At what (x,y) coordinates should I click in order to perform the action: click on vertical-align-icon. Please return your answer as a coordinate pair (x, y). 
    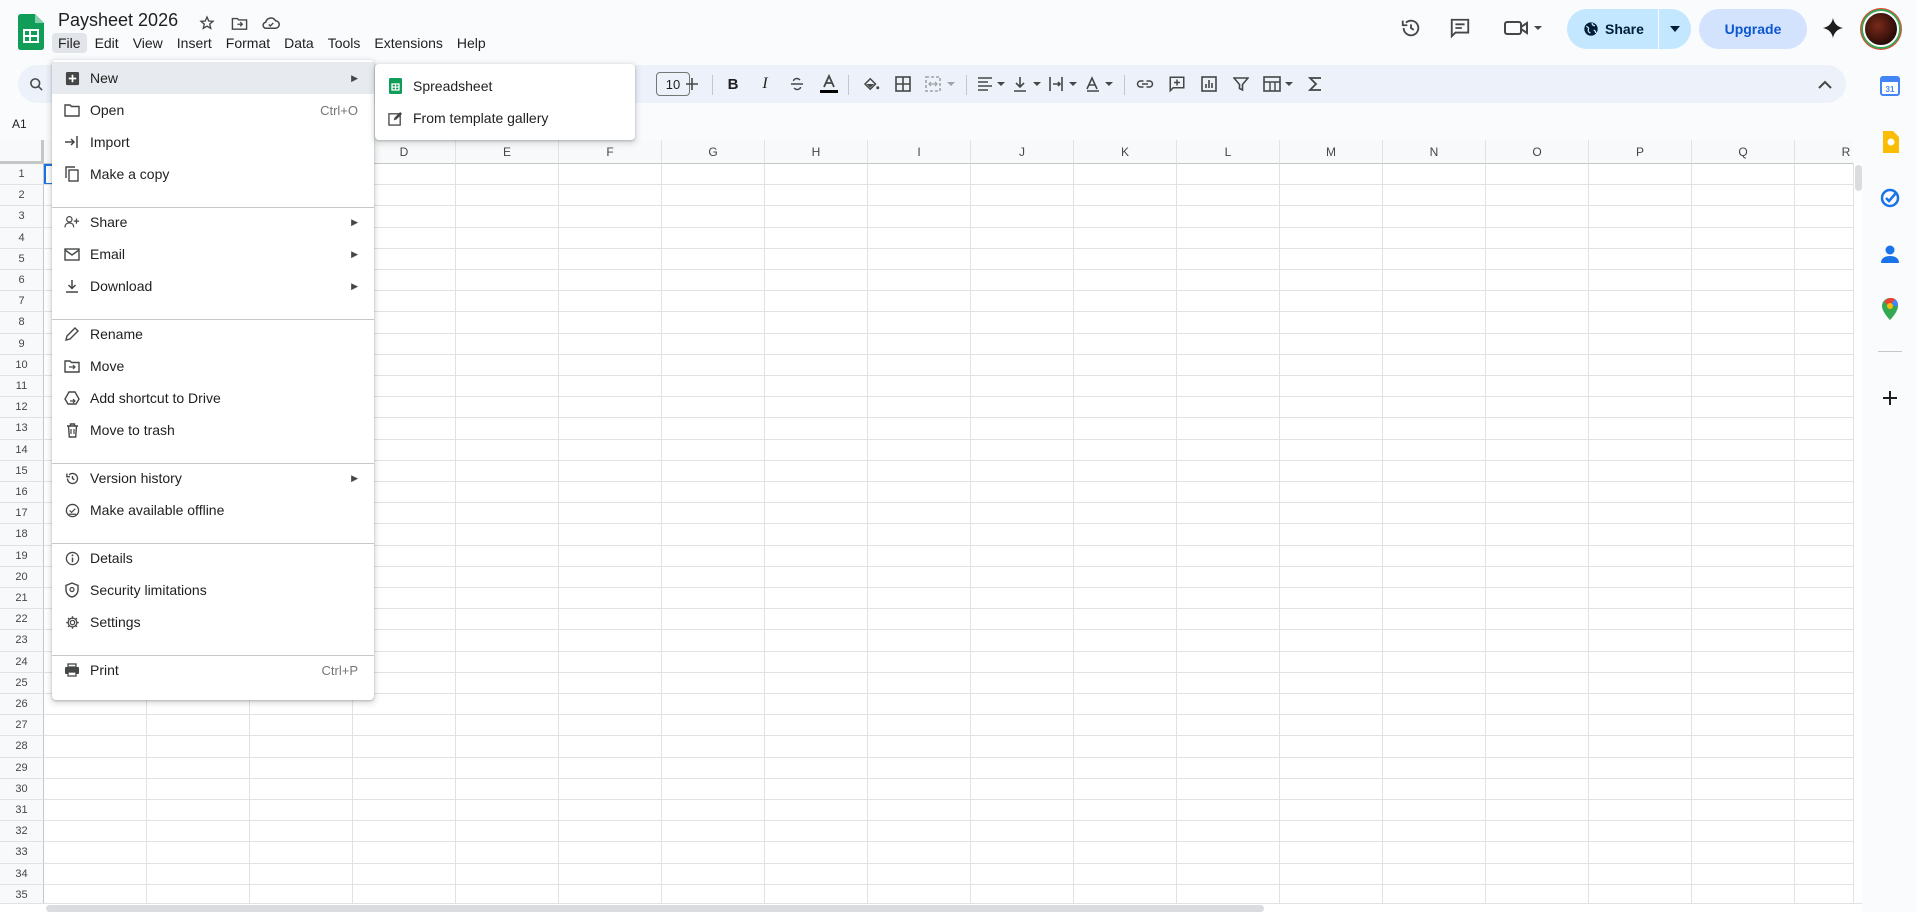
    Looking at the image, I should click on (1029, 84).